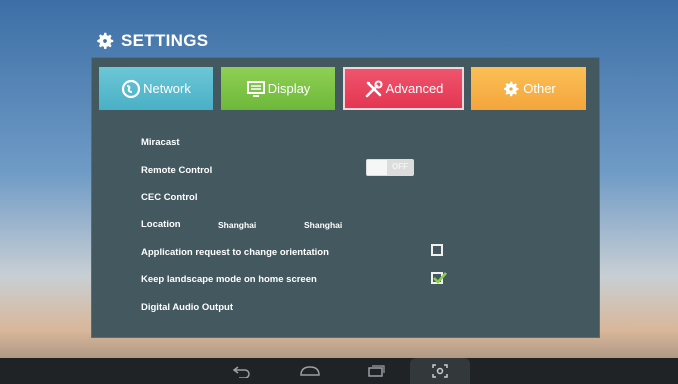 Image resolution: width=678 pixels, height=384 pixels. I want to click on setting-cec-control: CEC Control, so click(169, 197).